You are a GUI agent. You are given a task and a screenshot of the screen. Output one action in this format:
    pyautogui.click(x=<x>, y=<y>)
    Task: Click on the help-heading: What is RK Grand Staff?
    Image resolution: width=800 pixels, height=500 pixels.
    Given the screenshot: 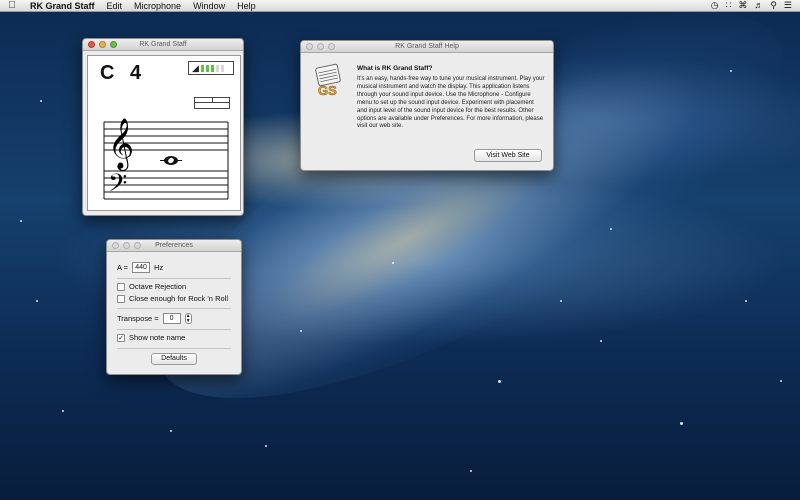 What is the action you would take?
    pyautogui.click(x=395, y=68)
    